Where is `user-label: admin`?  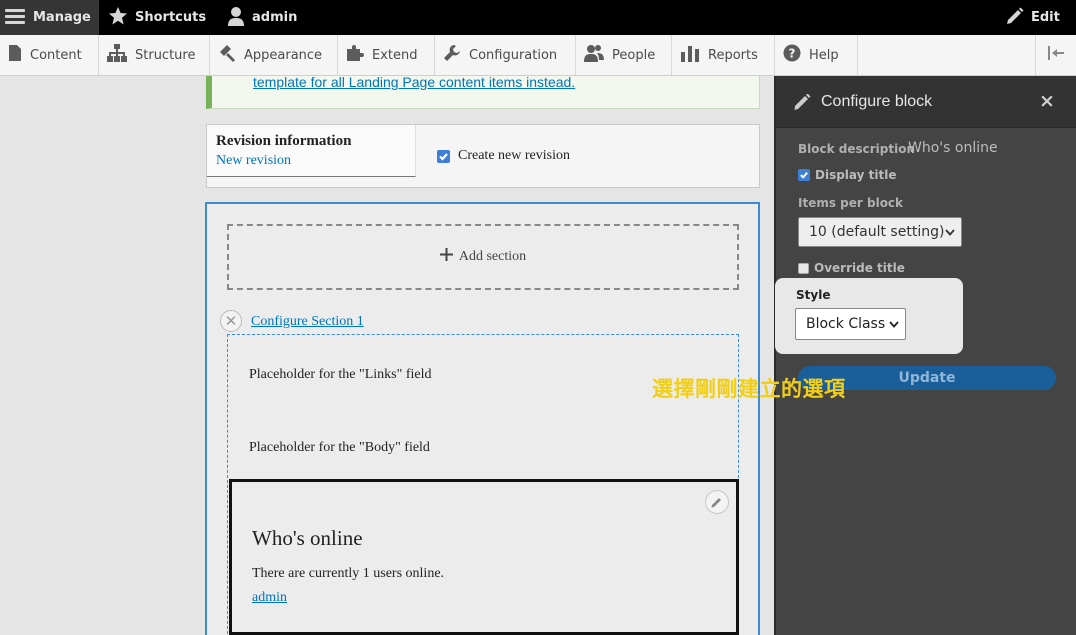
user-label: admin is located at coordinates (275, 17).